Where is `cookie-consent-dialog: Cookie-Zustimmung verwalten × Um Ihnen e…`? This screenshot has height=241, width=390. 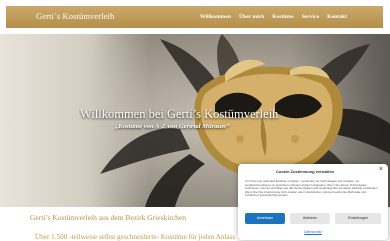
cookie-consent-dialog: Cookie-Zustimmung verwalten × Um Ihnen e… is located at coordinates (313, 202).